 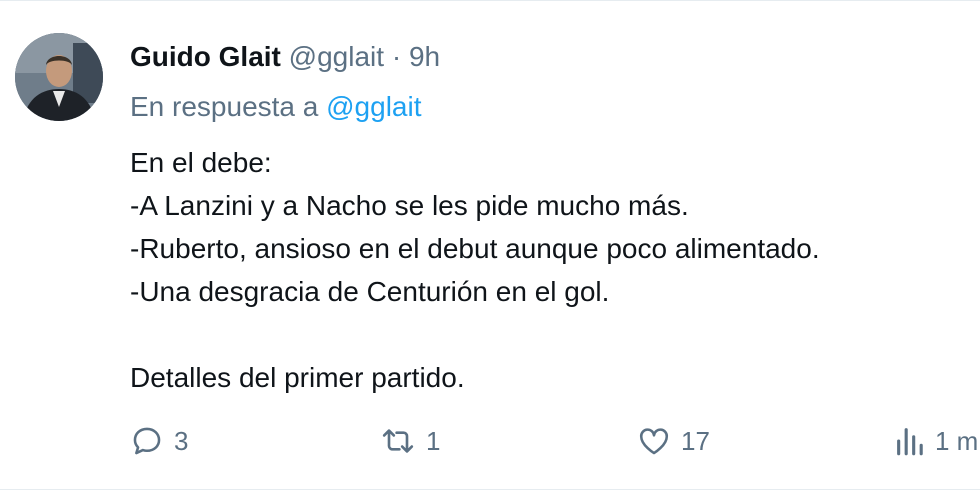 I want to click on stats-button: 1 m, so click(x=936, y=441).